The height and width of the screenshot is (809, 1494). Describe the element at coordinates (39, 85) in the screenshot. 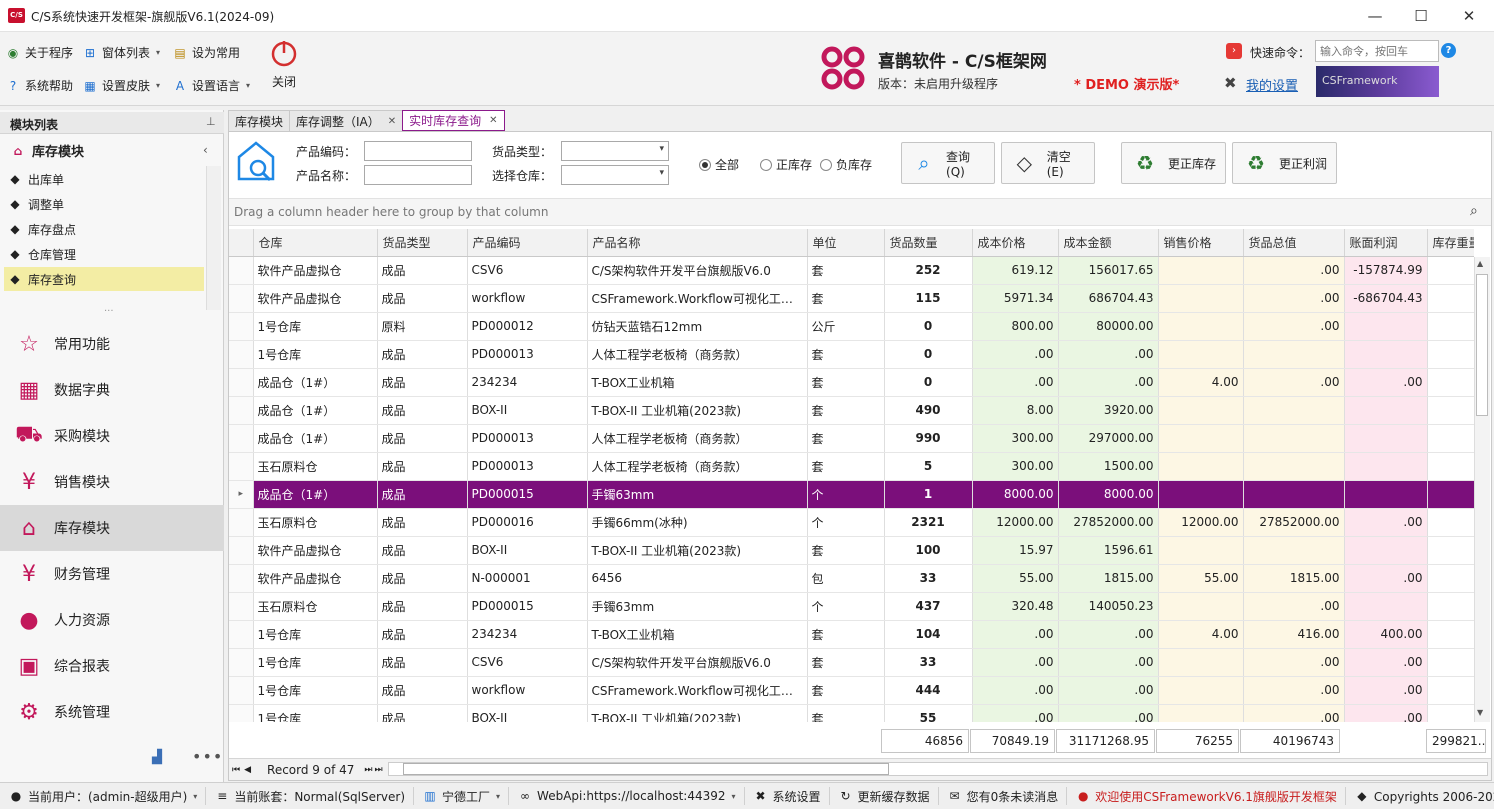

I see `help-button: ? 系统帮助` at that location.